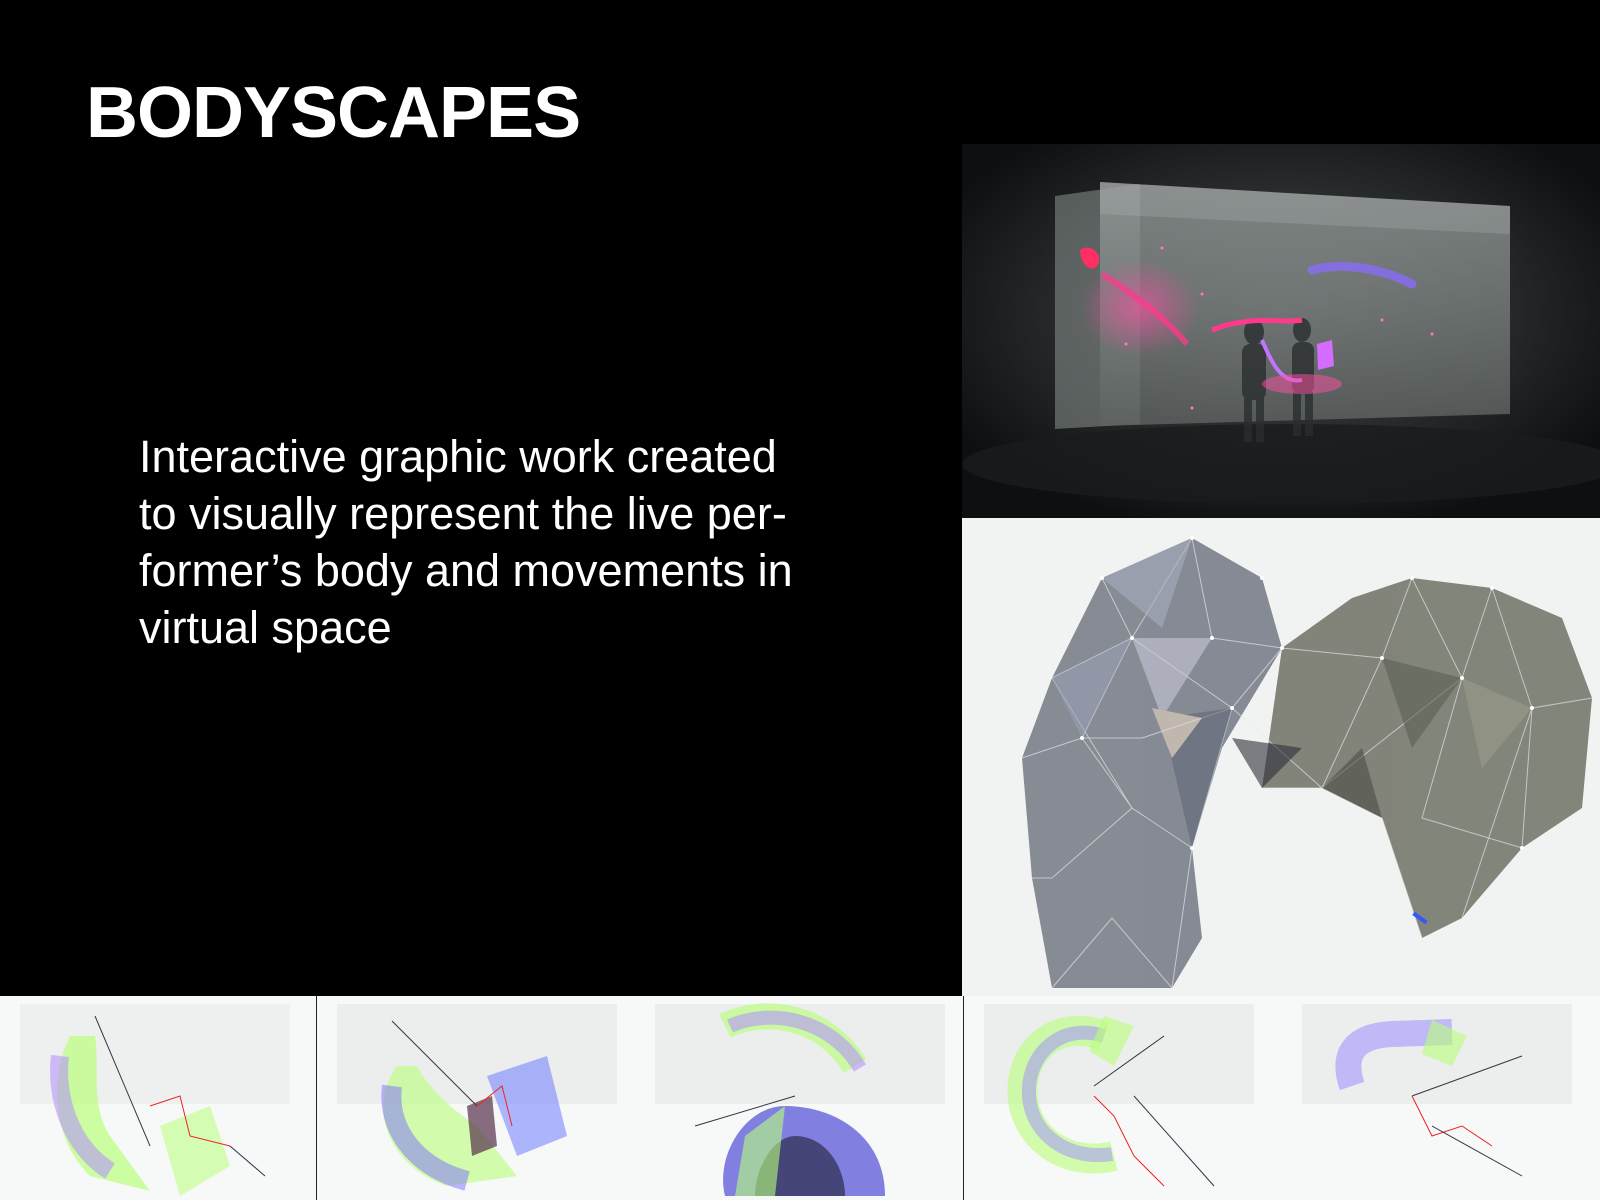 The image size is (1600, 1200). Describe the element at coordinates (458, 456) in the screenshot. I see `description-line: Interactive graphic work created` at that location.